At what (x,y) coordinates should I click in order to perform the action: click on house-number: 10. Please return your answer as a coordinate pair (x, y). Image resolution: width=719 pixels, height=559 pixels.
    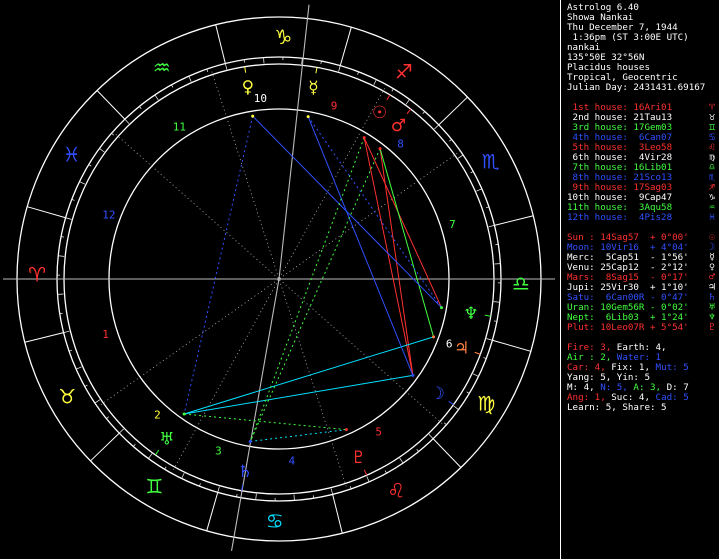
    Looking at the image, I should click on (260, 98).